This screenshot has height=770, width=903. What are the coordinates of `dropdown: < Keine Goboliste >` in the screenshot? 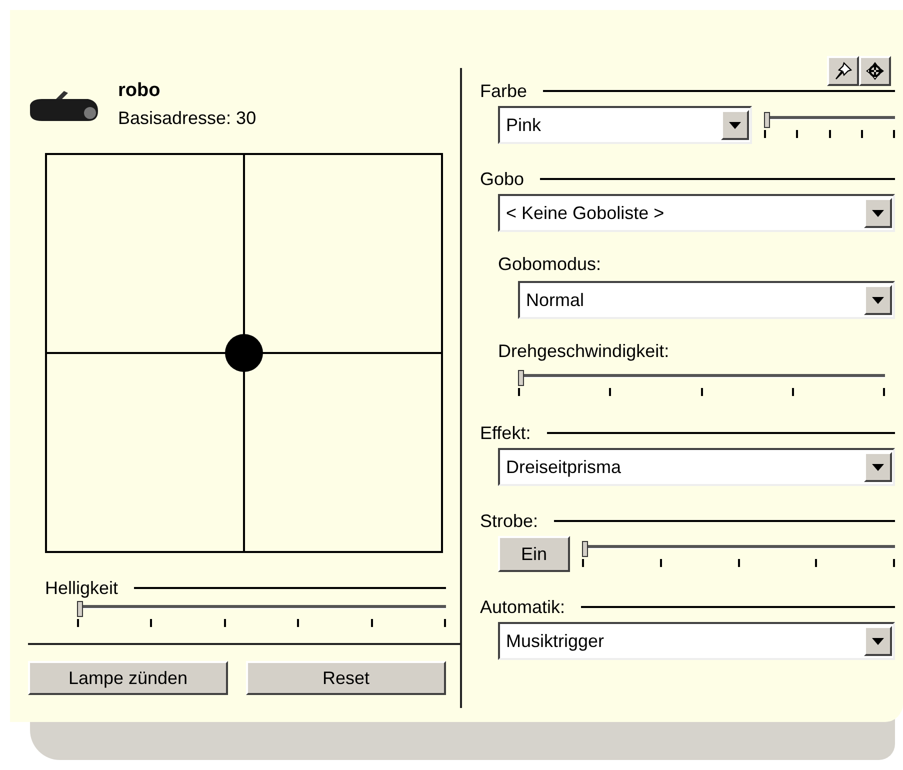 It's located at (696, 213).